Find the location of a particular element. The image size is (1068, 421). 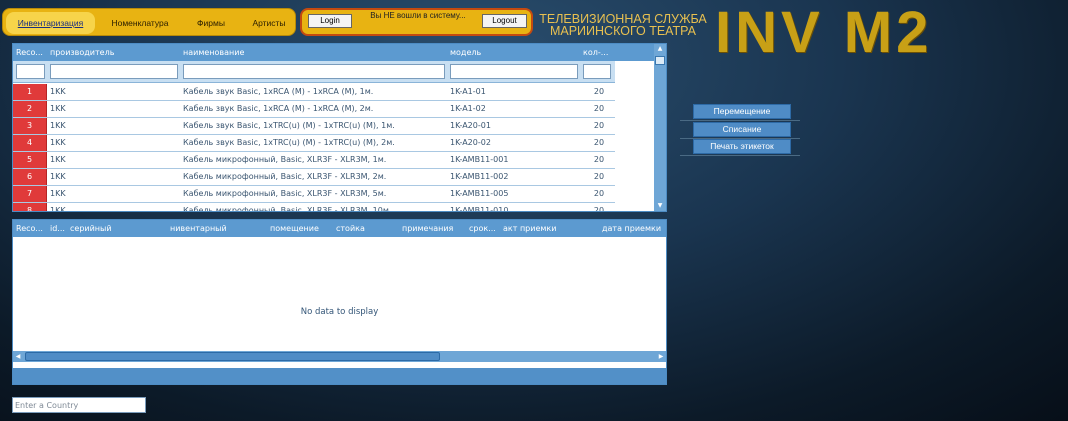

filter-record-input is located at coordinates (30, 71).